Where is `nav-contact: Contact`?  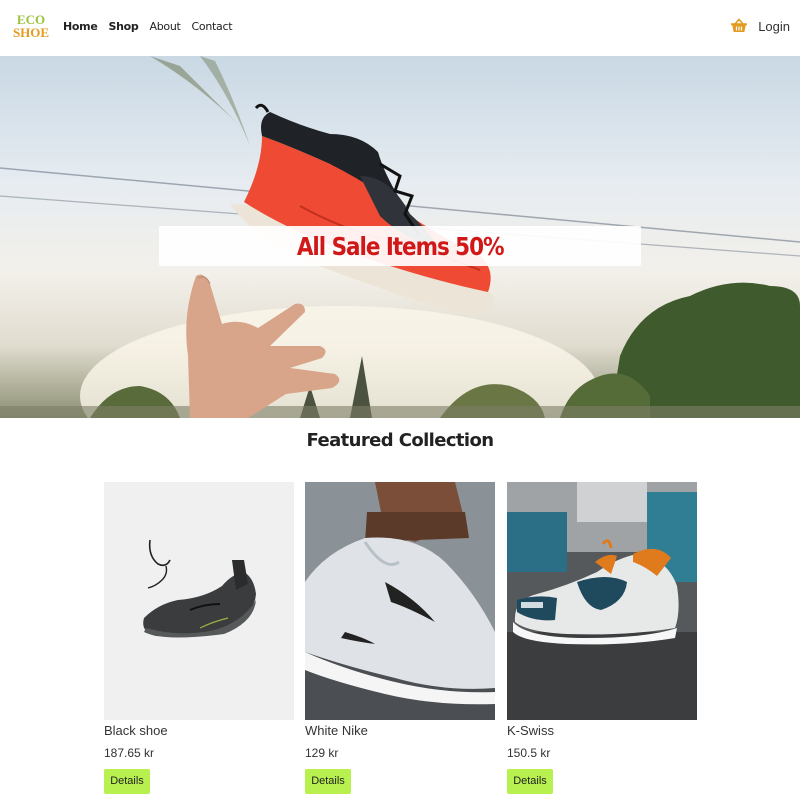 nav-contact: Contact is located at coordinates (212, 26).